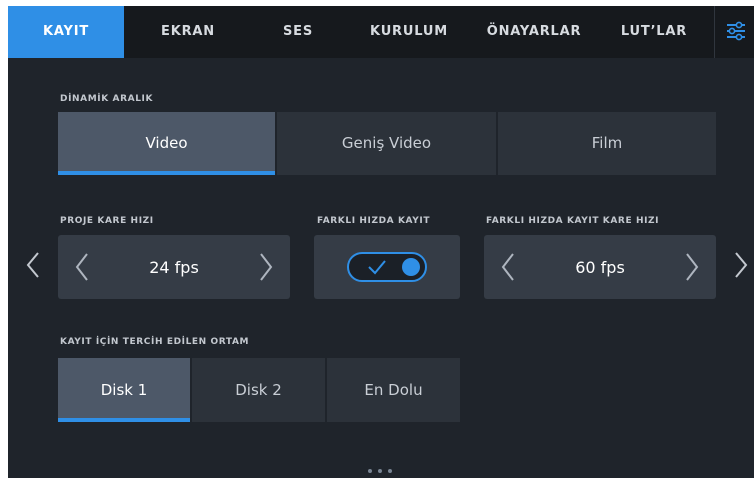 This screenshot has width=756, height=478. What do you see at coordinates (107, 99) in the screenshot?
I see `dynamic-range-label: DİNAMİK ARALIK` at bounding box center [107, 99].